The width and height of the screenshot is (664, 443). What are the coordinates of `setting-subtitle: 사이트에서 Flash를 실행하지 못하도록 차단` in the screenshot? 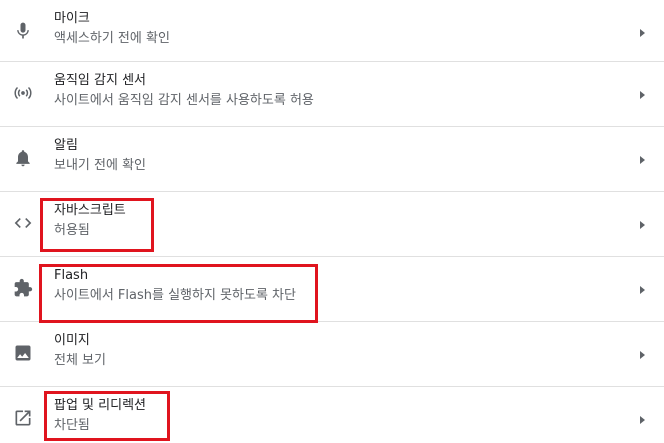 It's located at (175, 295).